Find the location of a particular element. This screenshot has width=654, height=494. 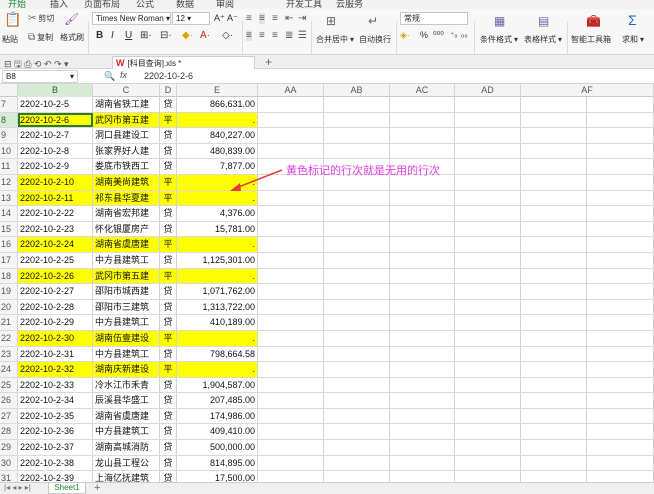

sheet-tab: Sheet1 is located at coordinates (67, 488).